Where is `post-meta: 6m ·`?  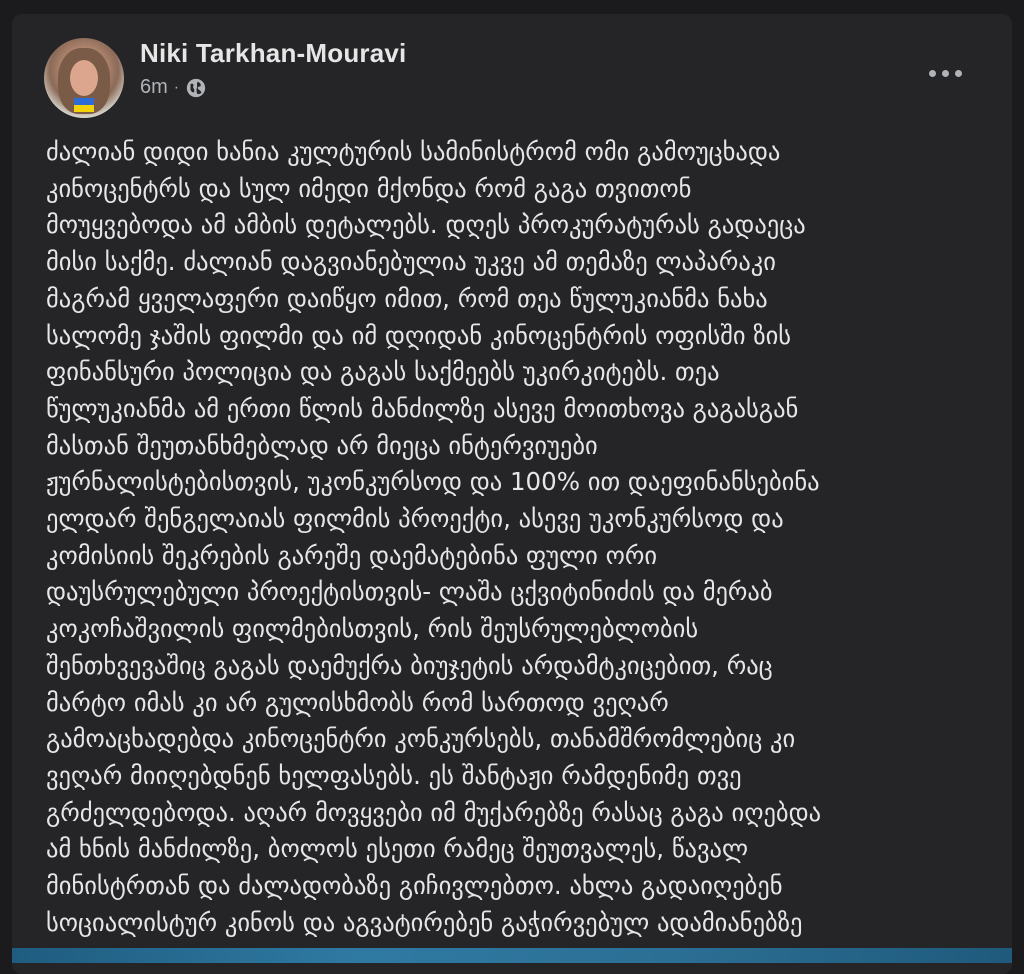
post-meta: 6m · is located at coordinates (173, 87).